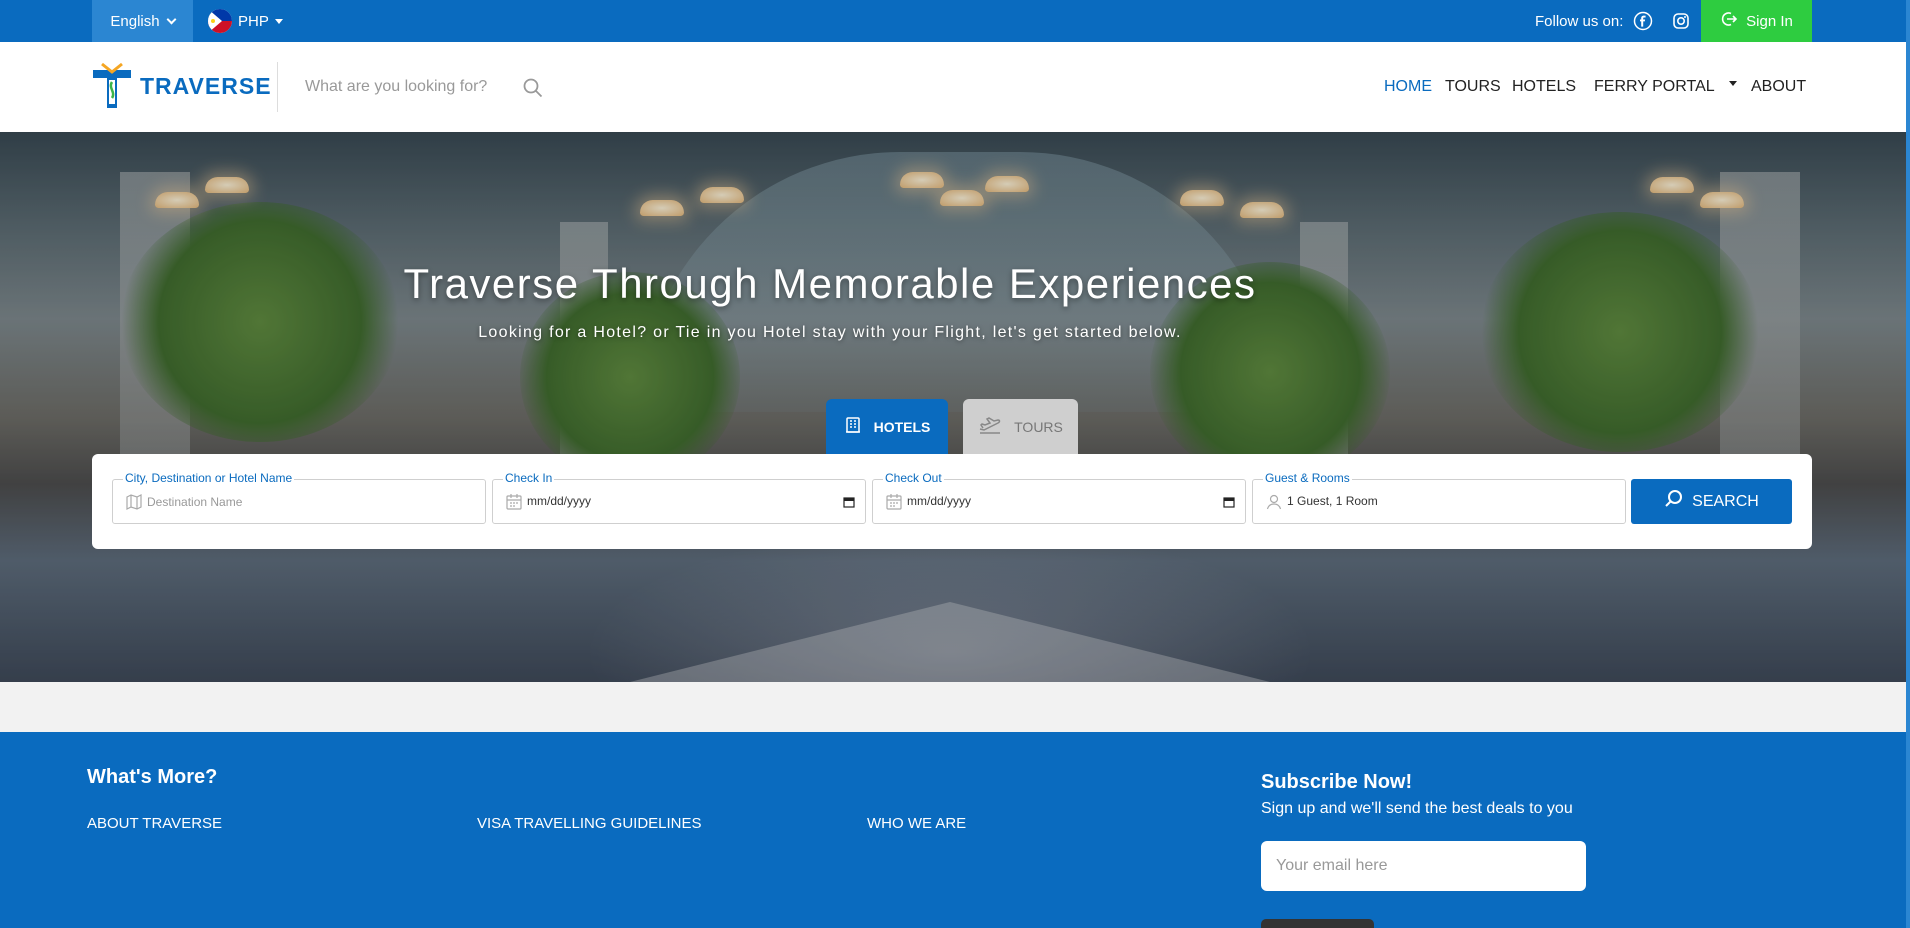 The height and width of the screenshot is (928, 1910). What do you see at coordinates (1908, 464) in the screenshot?
I see `scrollbar` at bounding box center [1908, 464].